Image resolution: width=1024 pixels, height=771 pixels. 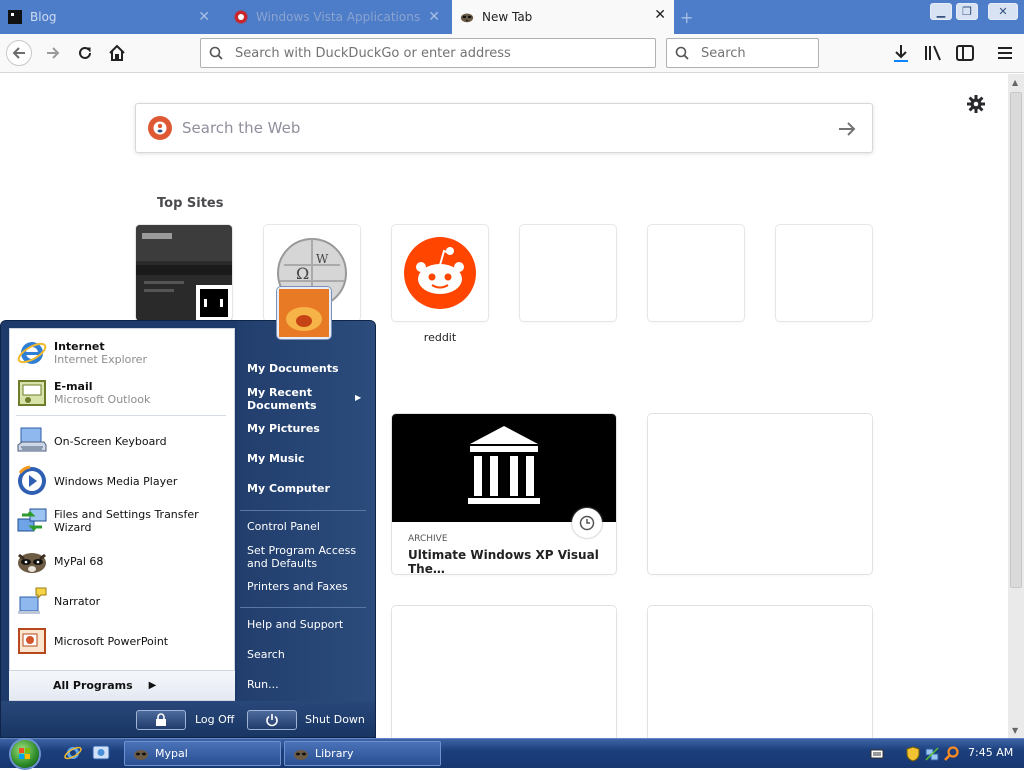 I want to click on start-item-label: Narrator, so click(x=77, y=601).